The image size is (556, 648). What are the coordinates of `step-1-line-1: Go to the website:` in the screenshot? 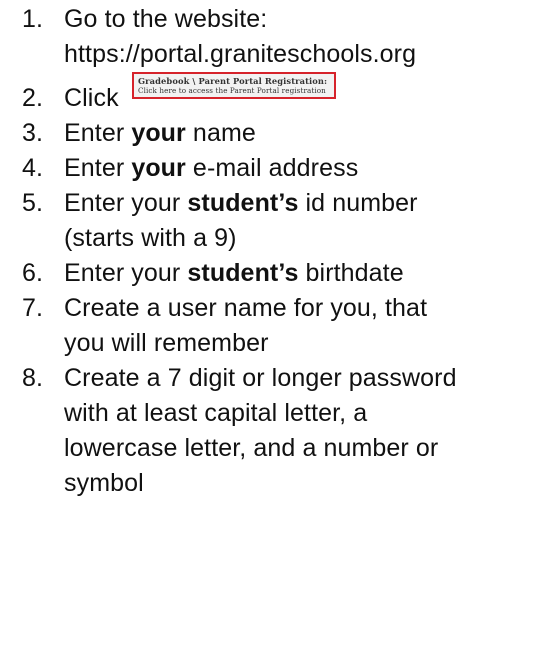 It's located at (166, 19).